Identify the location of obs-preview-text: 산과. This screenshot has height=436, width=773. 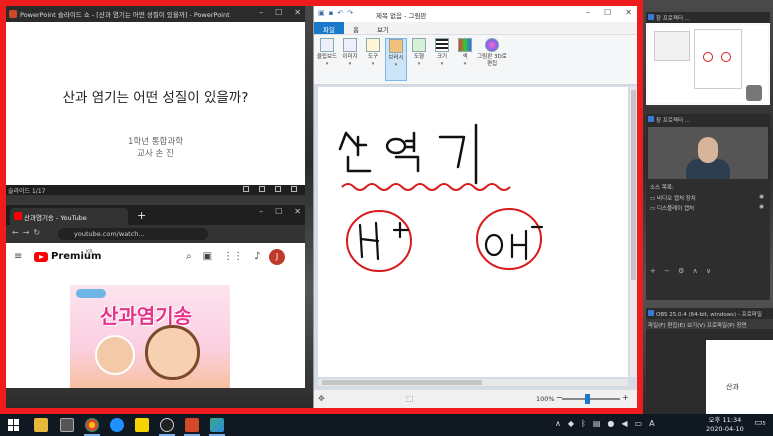
(732, 387).